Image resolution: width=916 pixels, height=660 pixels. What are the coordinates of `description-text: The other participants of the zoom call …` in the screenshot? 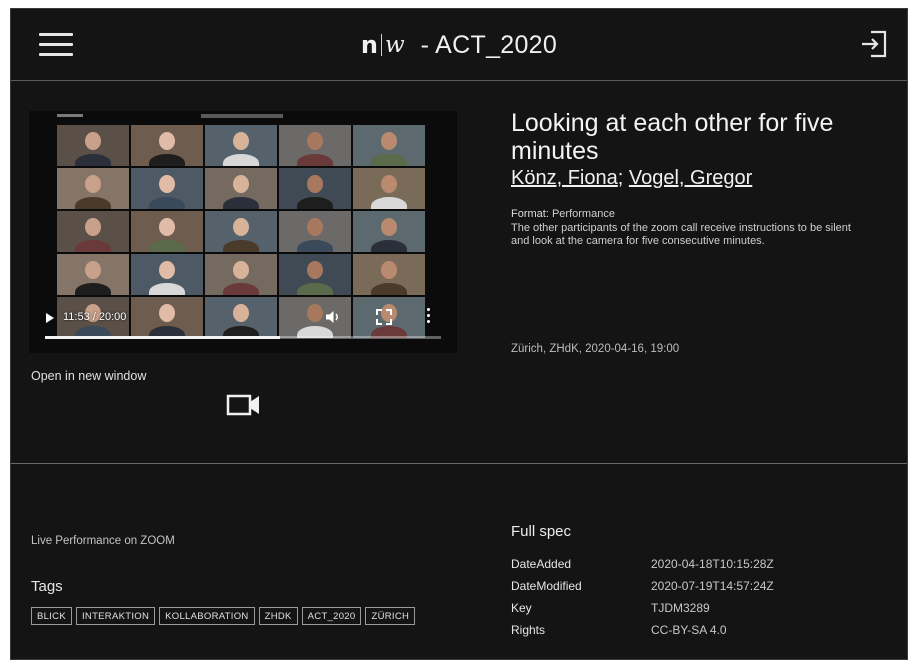 It's located at (681, 234).